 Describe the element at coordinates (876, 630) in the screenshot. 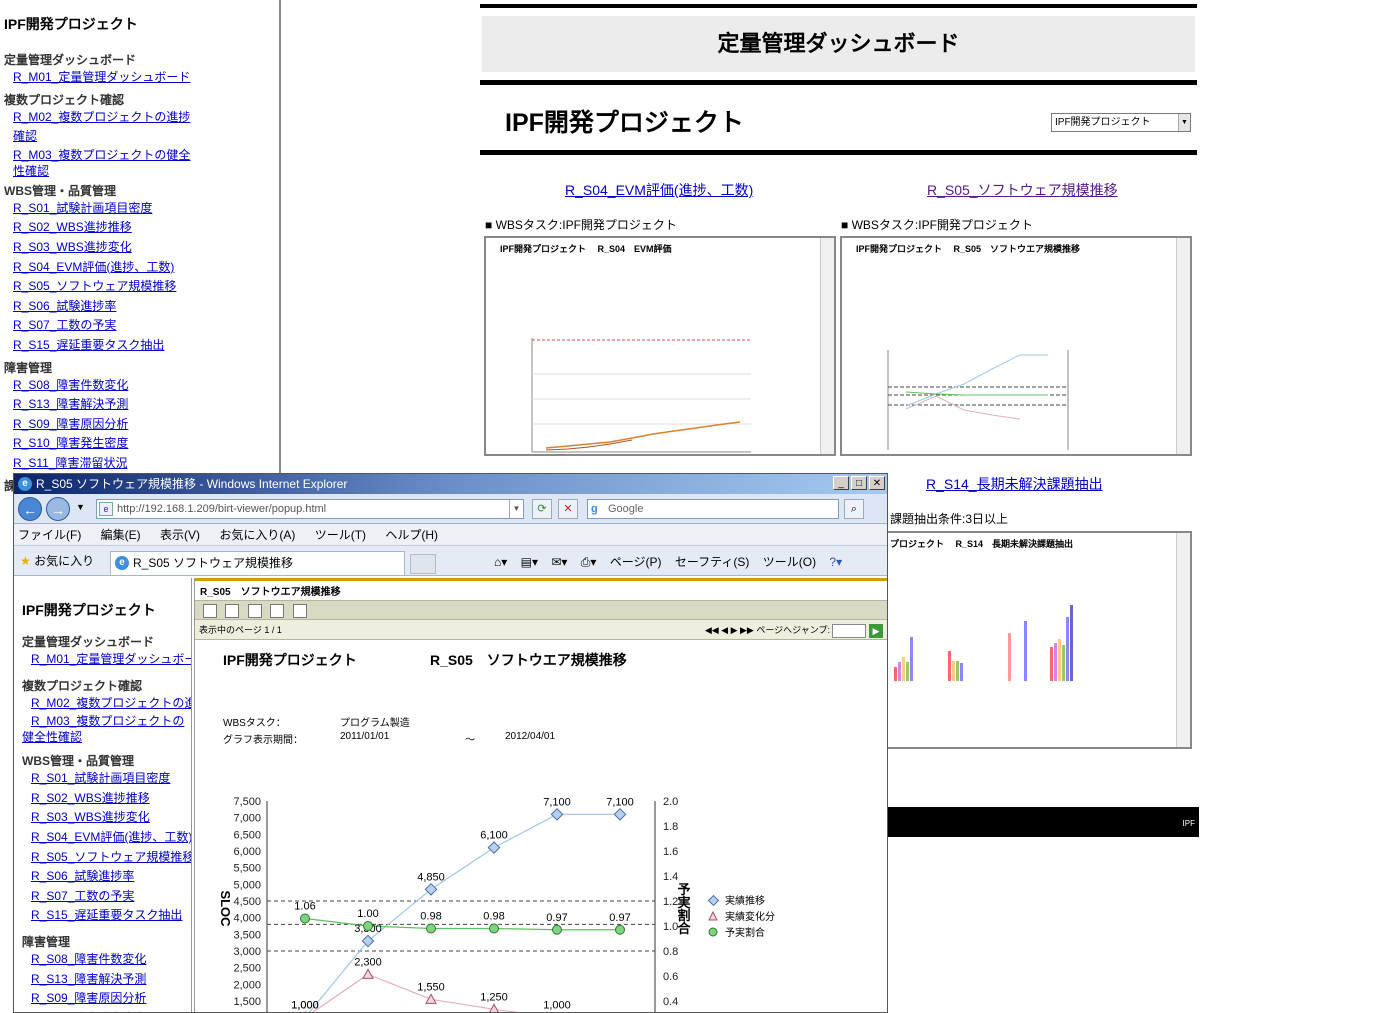

I see `go-icon: ▶` at that location.